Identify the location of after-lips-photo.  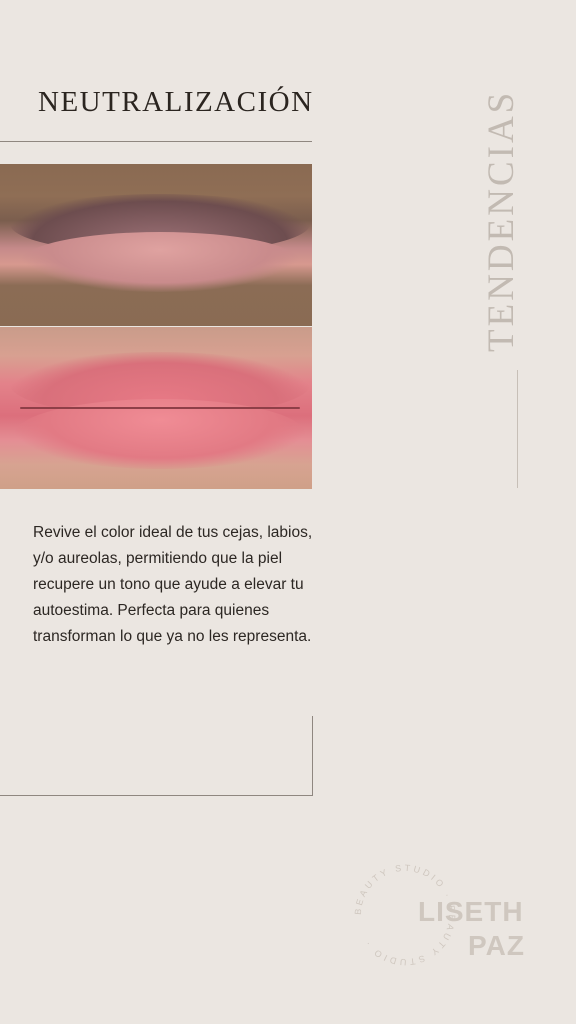
(156, 408).